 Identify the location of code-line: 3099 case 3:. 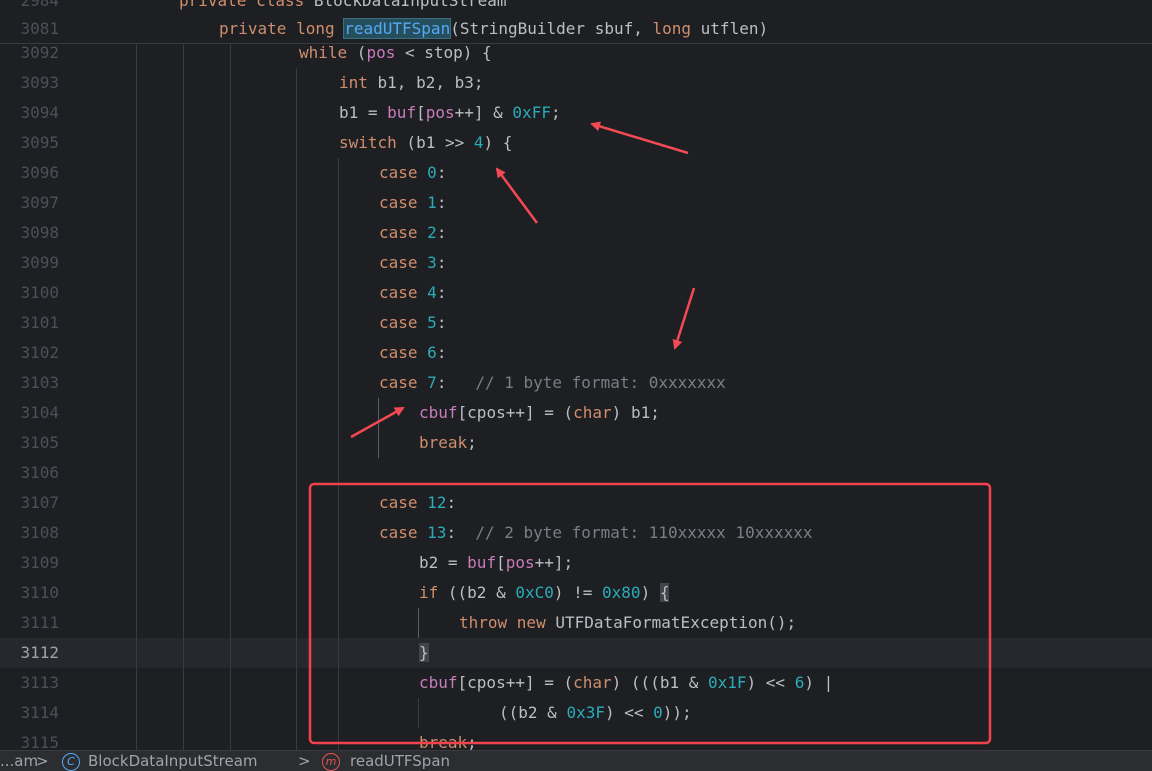
(576, 263).